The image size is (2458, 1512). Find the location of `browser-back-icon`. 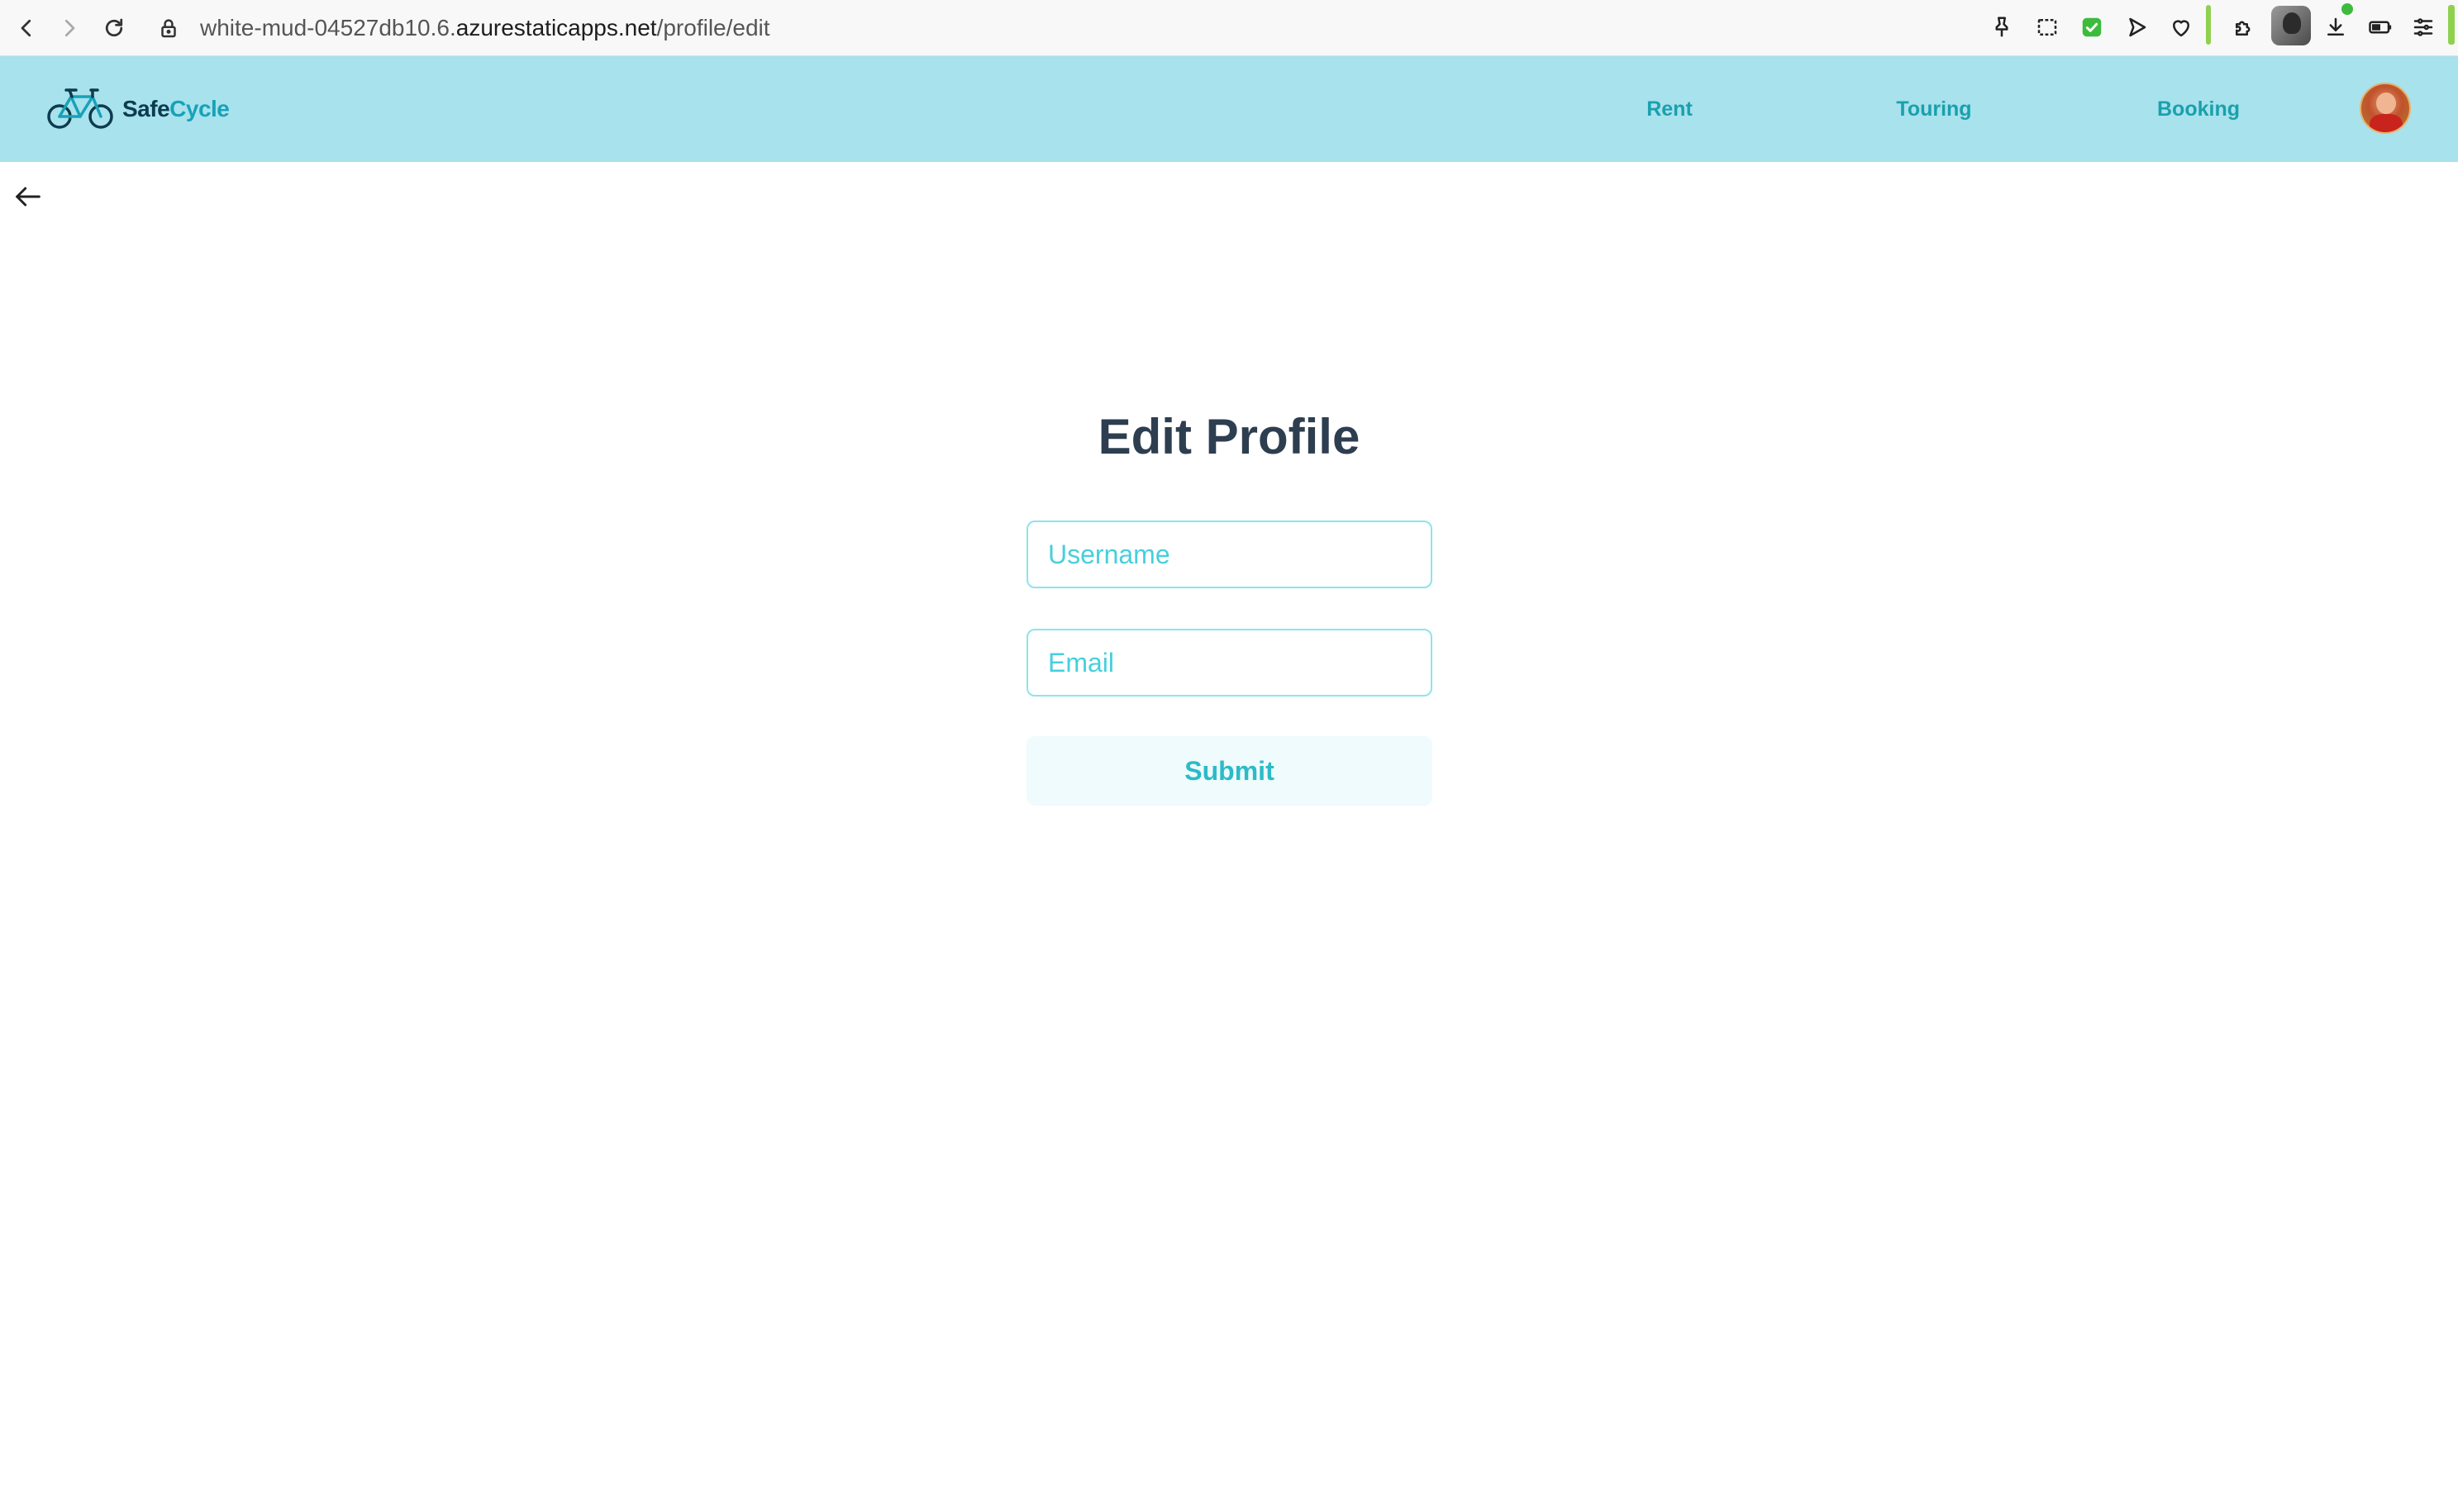

browser-back-icon is located at coordinates (26, 28).